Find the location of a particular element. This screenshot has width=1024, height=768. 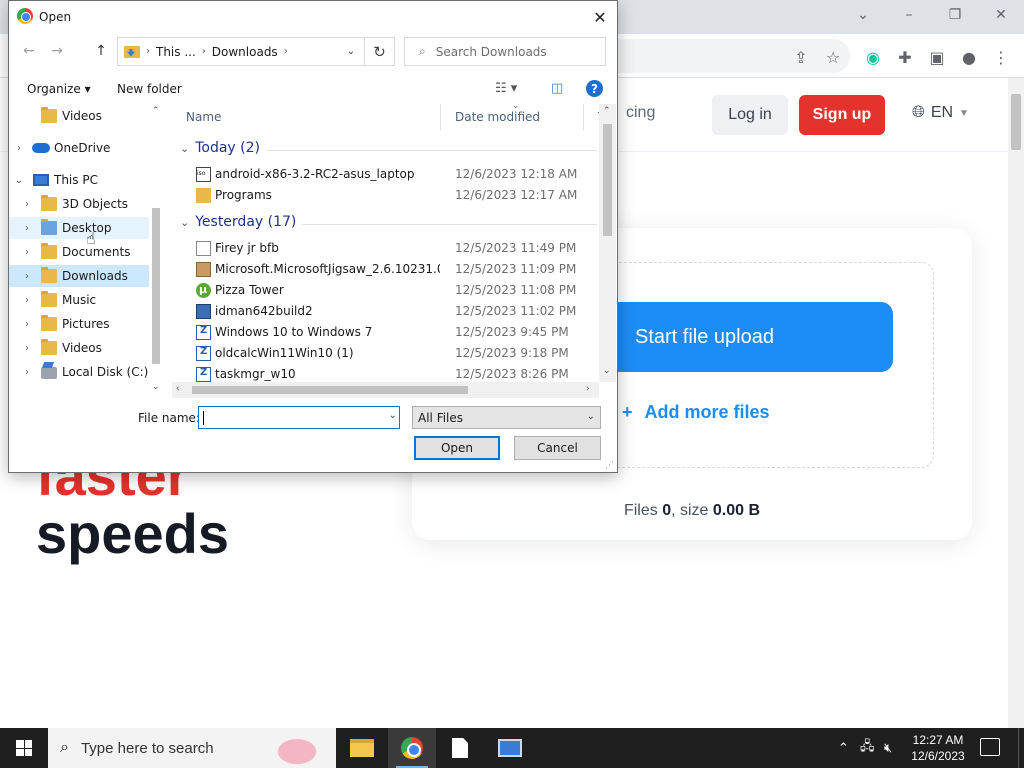

nav-item-onedrive: › OneDrive is located at coordinates (79, 148).